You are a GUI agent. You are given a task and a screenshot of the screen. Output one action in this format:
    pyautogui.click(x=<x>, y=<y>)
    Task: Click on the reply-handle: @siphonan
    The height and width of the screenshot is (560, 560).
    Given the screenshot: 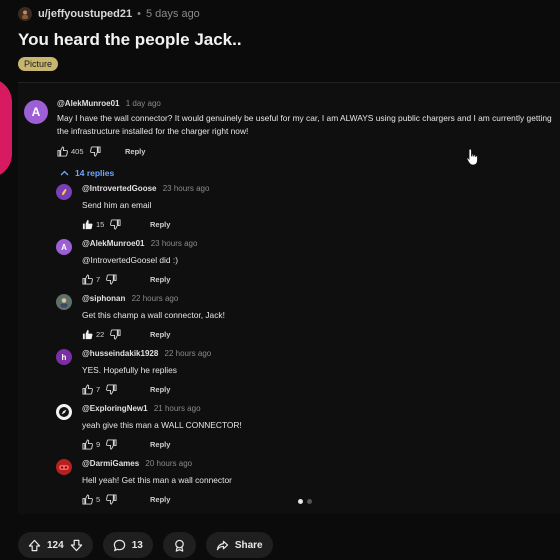 What is the action you would take?
    pyautogui.click(x=103, y=298)
    